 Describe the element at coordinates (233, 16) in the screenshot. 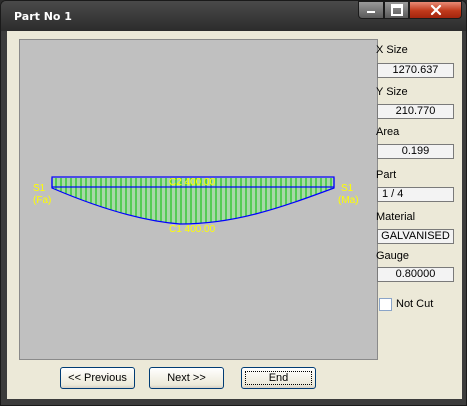

I see `title-bar: Part No 1` at that location.